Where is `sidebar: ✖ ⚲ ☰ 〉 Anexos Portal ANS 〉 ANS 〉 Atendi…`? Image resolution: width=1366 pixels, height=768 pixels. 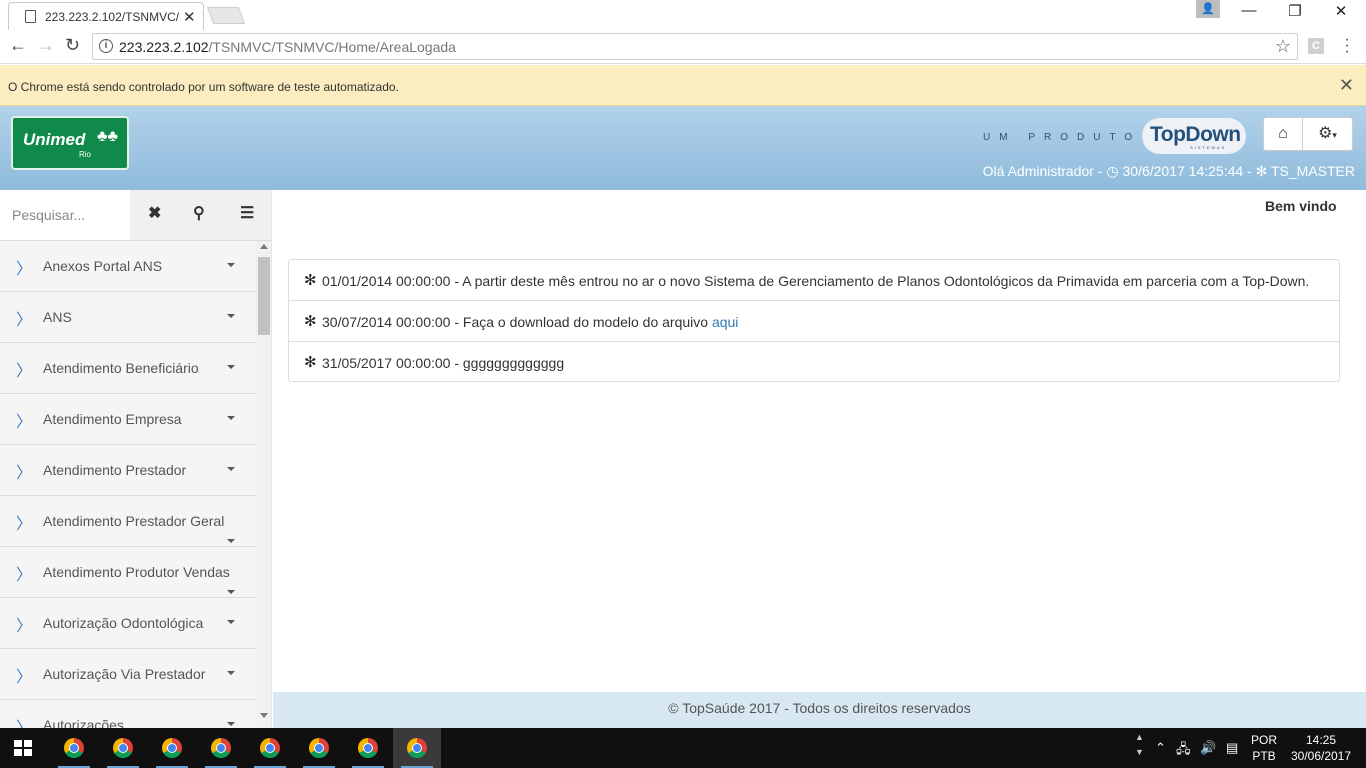
sidebar: ✖ ⚲ ☰ 〉 Anexos Portal ANS 〉 ANS 〉 Atendi… is located at coordinates (136, 459).